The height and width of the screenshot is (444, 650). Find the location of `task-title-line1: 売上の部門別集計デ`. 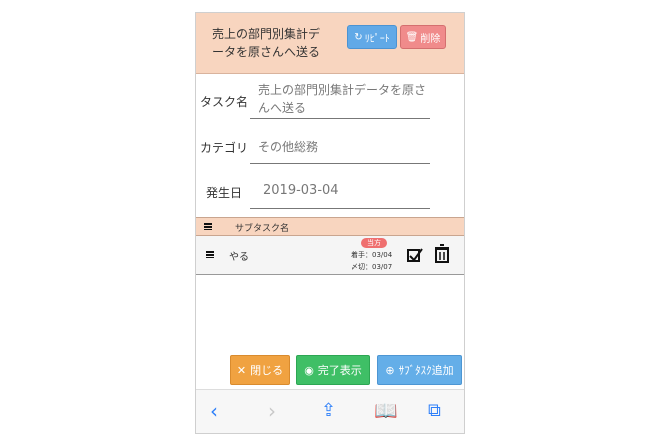

task-title-line1: 売上の部門別集計デ is located at coordinates (266, 34).